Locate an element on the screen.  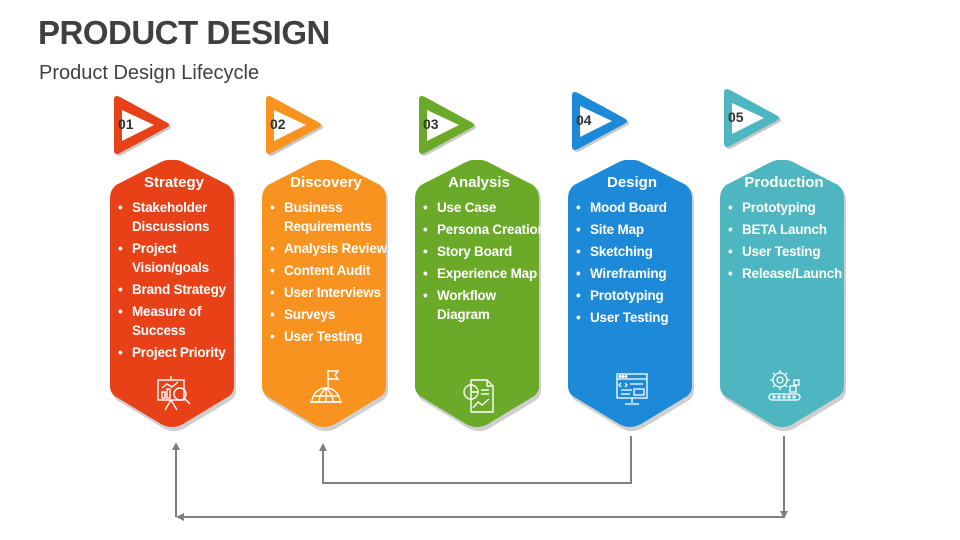
list-item: User Interviews is located at coordinates (332, 292).